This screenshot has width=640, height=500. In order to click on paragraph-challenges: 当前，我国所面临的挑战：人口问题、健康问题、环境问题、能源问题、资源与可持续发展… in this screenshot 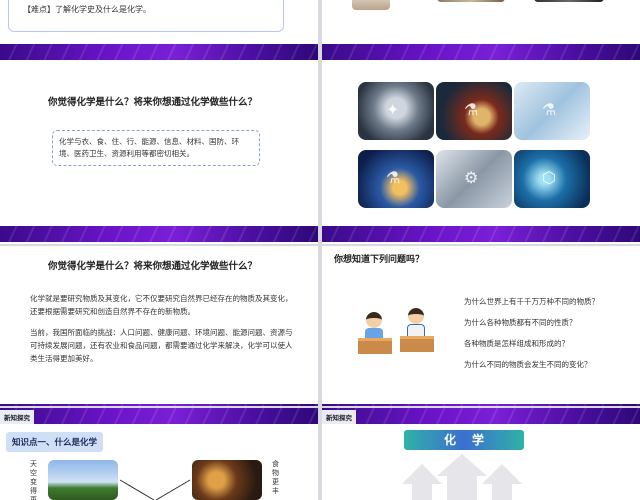, I will do `click(161, 345)`.